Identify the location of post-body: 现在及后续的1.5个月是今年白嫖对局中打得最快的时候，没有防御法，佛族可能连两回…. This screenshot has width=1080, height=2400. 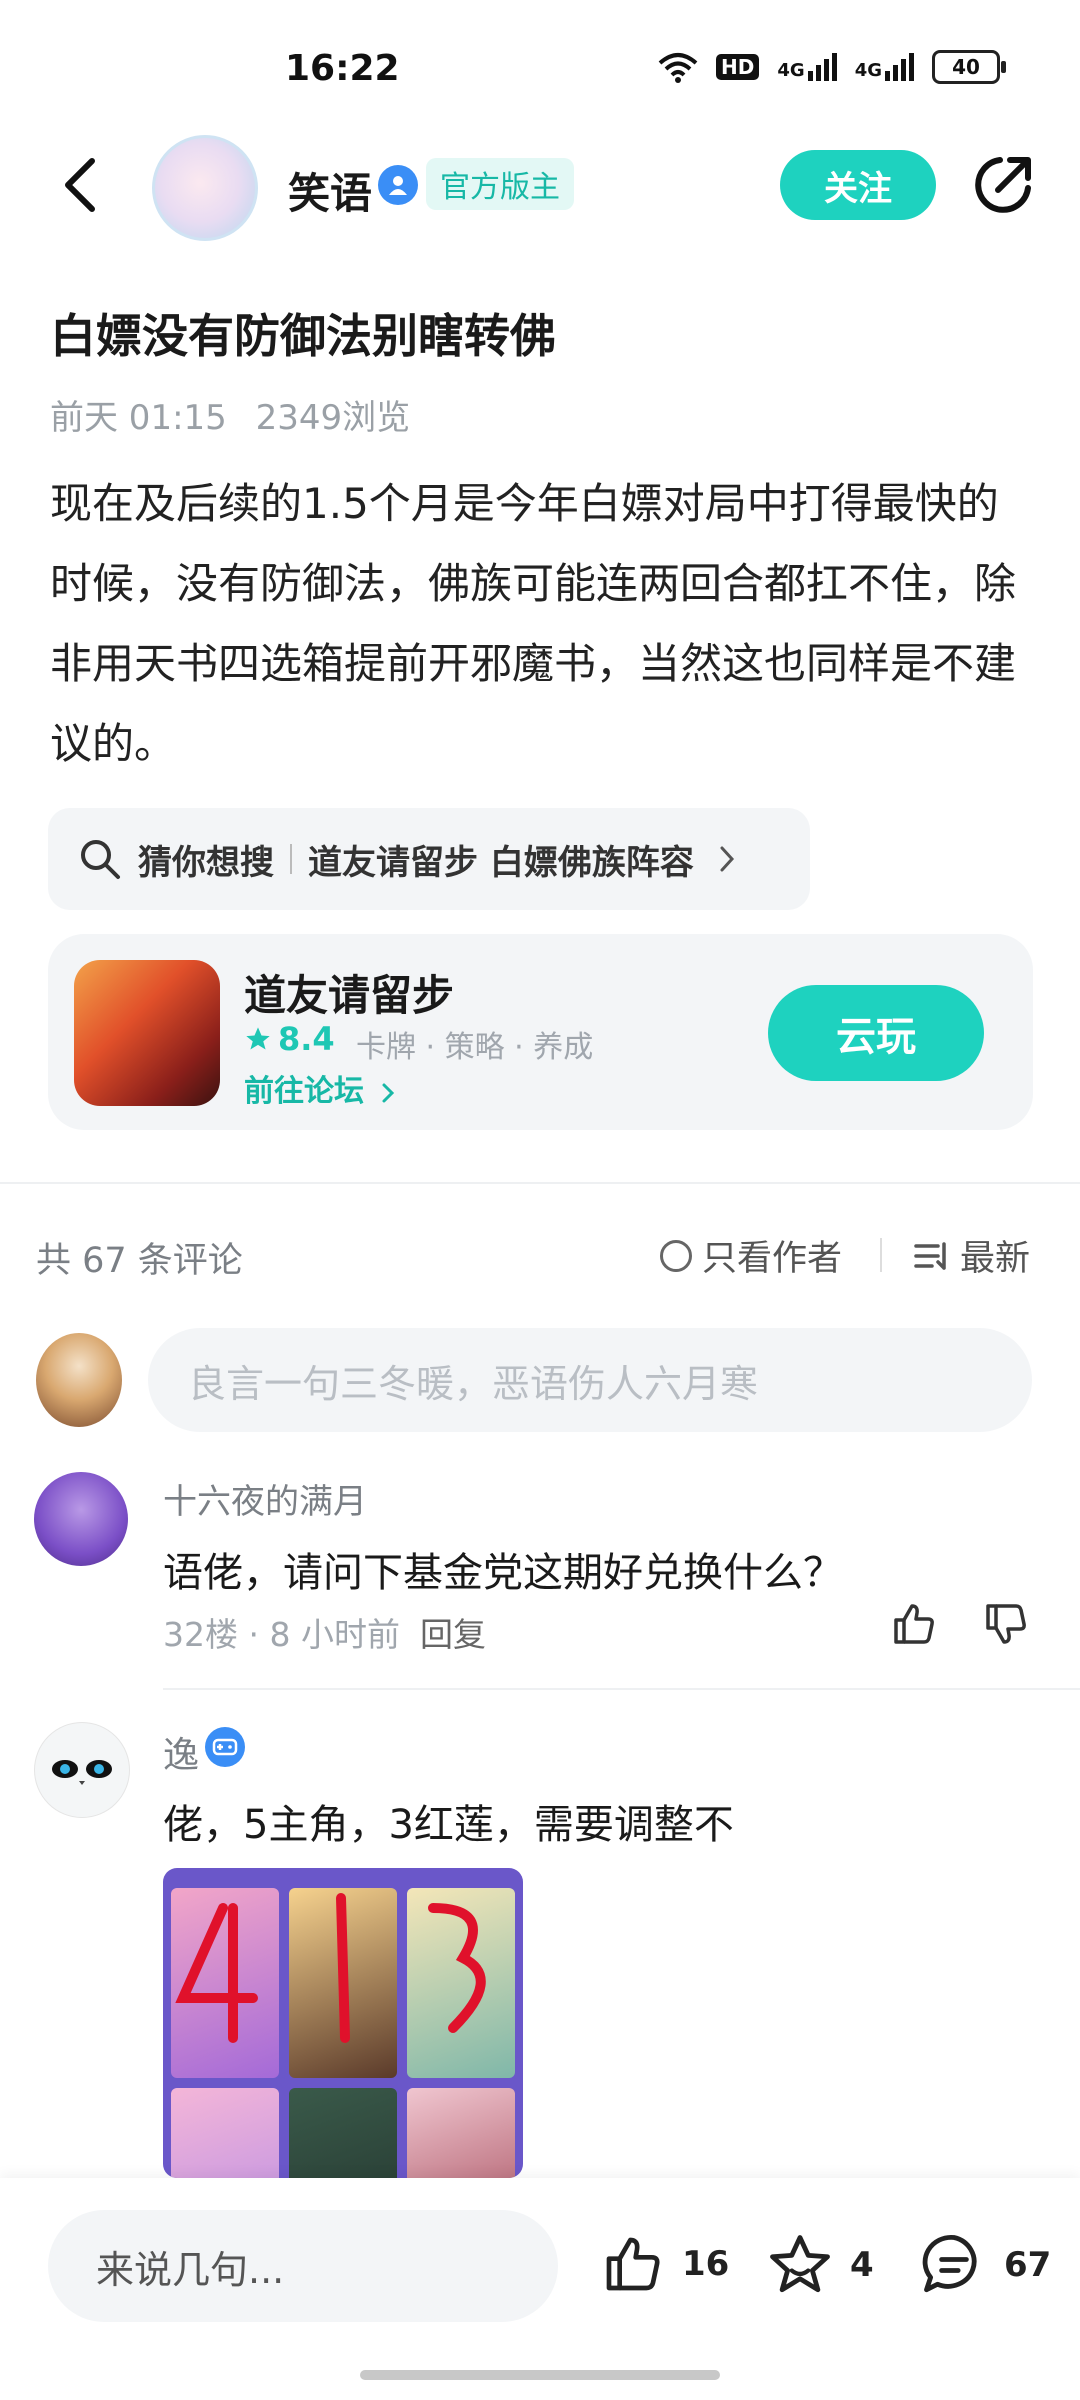
(533, 623).